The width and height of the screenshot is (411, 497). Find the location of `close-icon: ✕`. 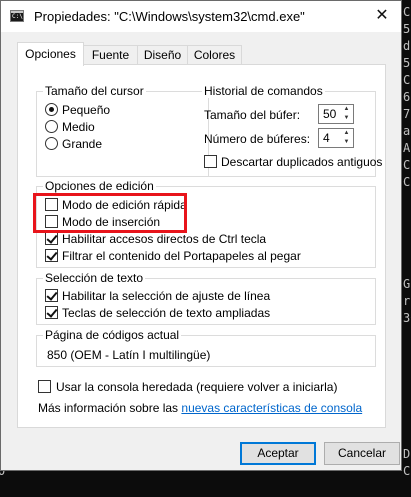

close-icon: ✕ is located at coordinates (382, 16).